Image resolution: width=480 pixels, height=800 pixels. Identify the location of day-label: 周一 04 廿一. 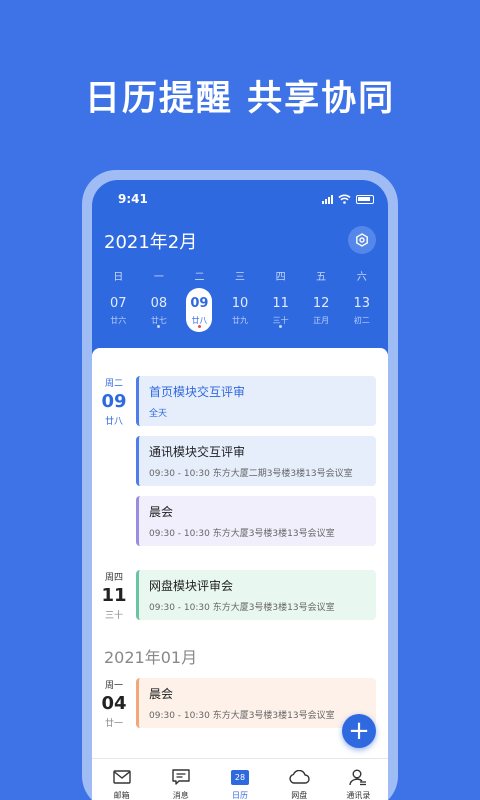
(114, 703).